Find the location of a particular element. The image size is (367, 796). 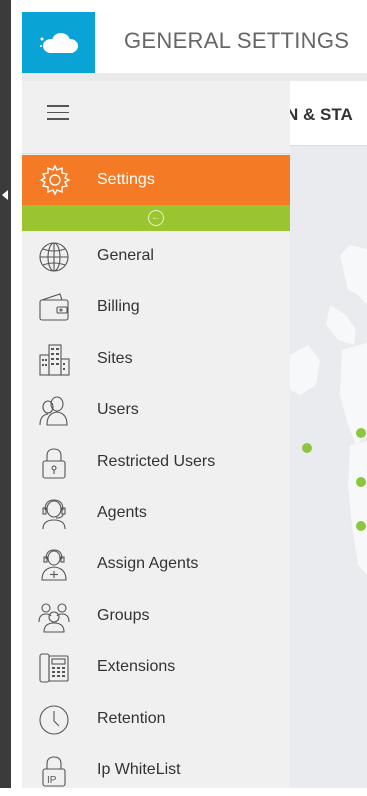

sidebar-item-label: Groups is located at coordinates (123, 615).